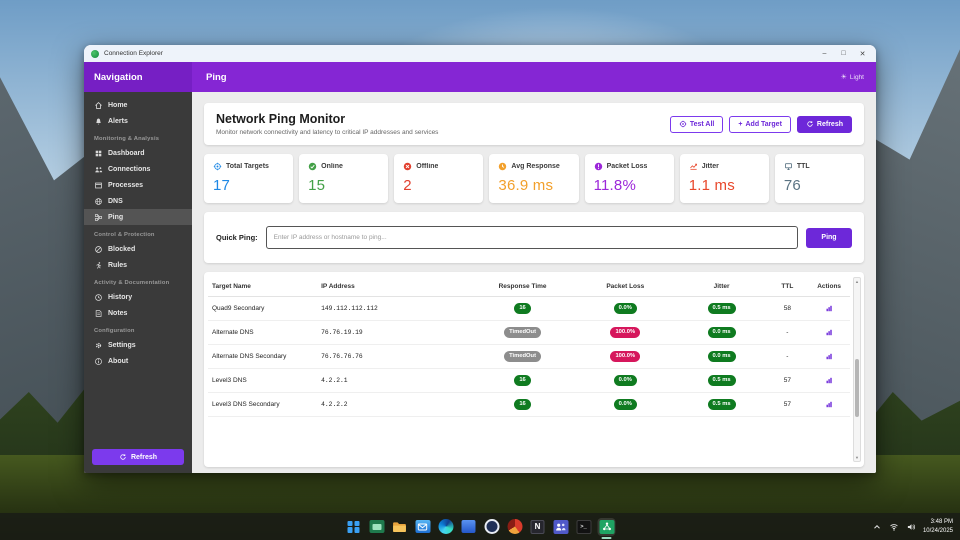 The width and height of the screenshot is (960, 540). What do you see at coordinates (862, 53) in the screenshot?
I see `close-button: ✕` at bounding box center [862, 53].